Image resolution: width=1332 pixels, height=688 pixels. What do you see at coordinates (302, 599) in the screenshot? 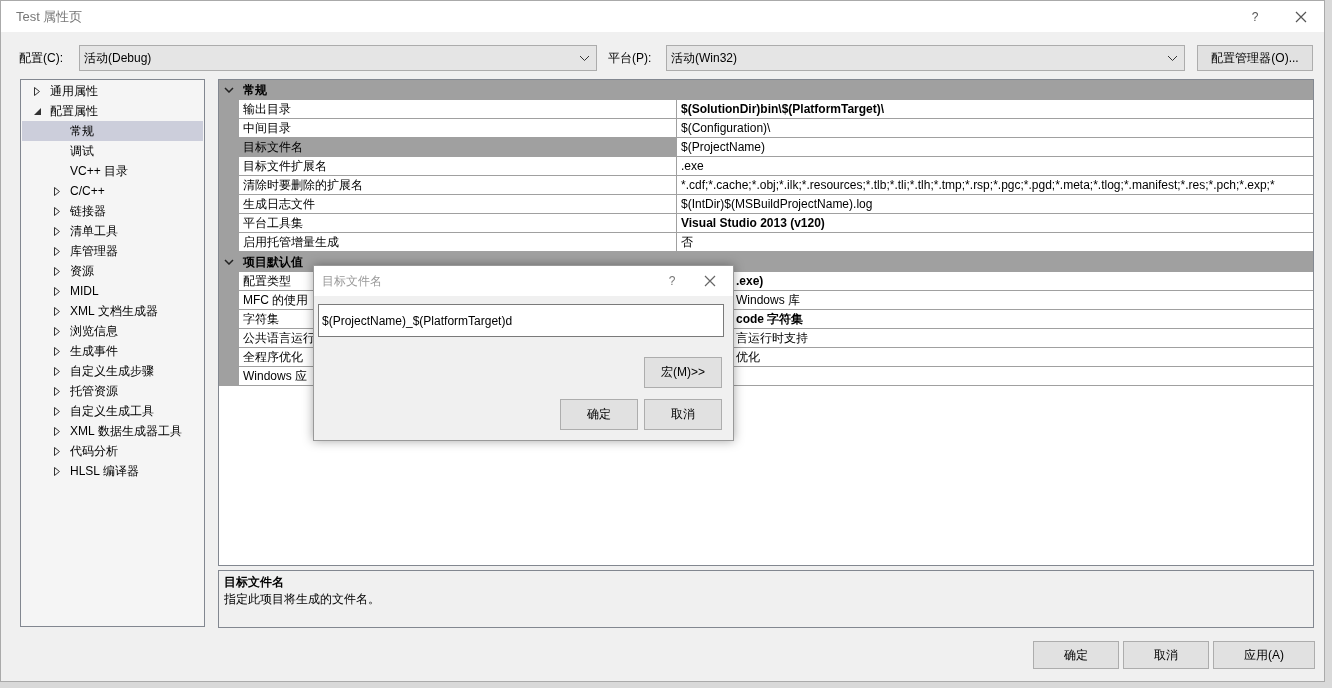
I see `description-text: 指定此项目将生成的文件名。` at bounding box center [302, 599].